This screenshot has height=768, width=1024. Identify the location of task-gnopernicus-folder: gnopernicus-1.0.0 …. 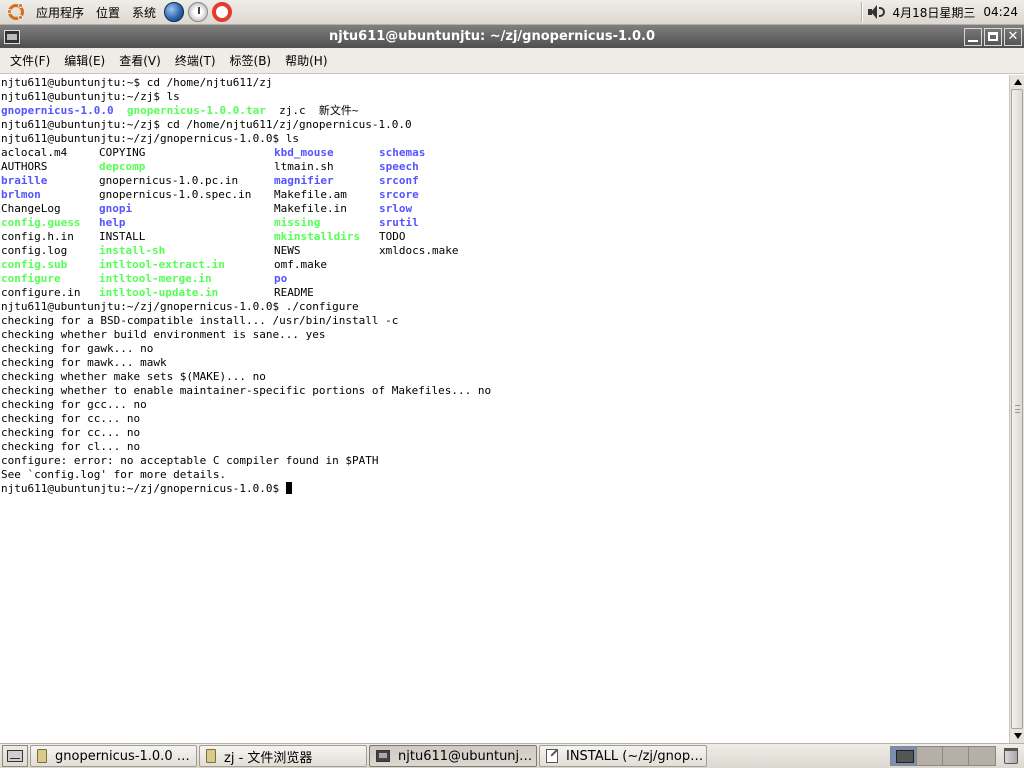
(113, 756).